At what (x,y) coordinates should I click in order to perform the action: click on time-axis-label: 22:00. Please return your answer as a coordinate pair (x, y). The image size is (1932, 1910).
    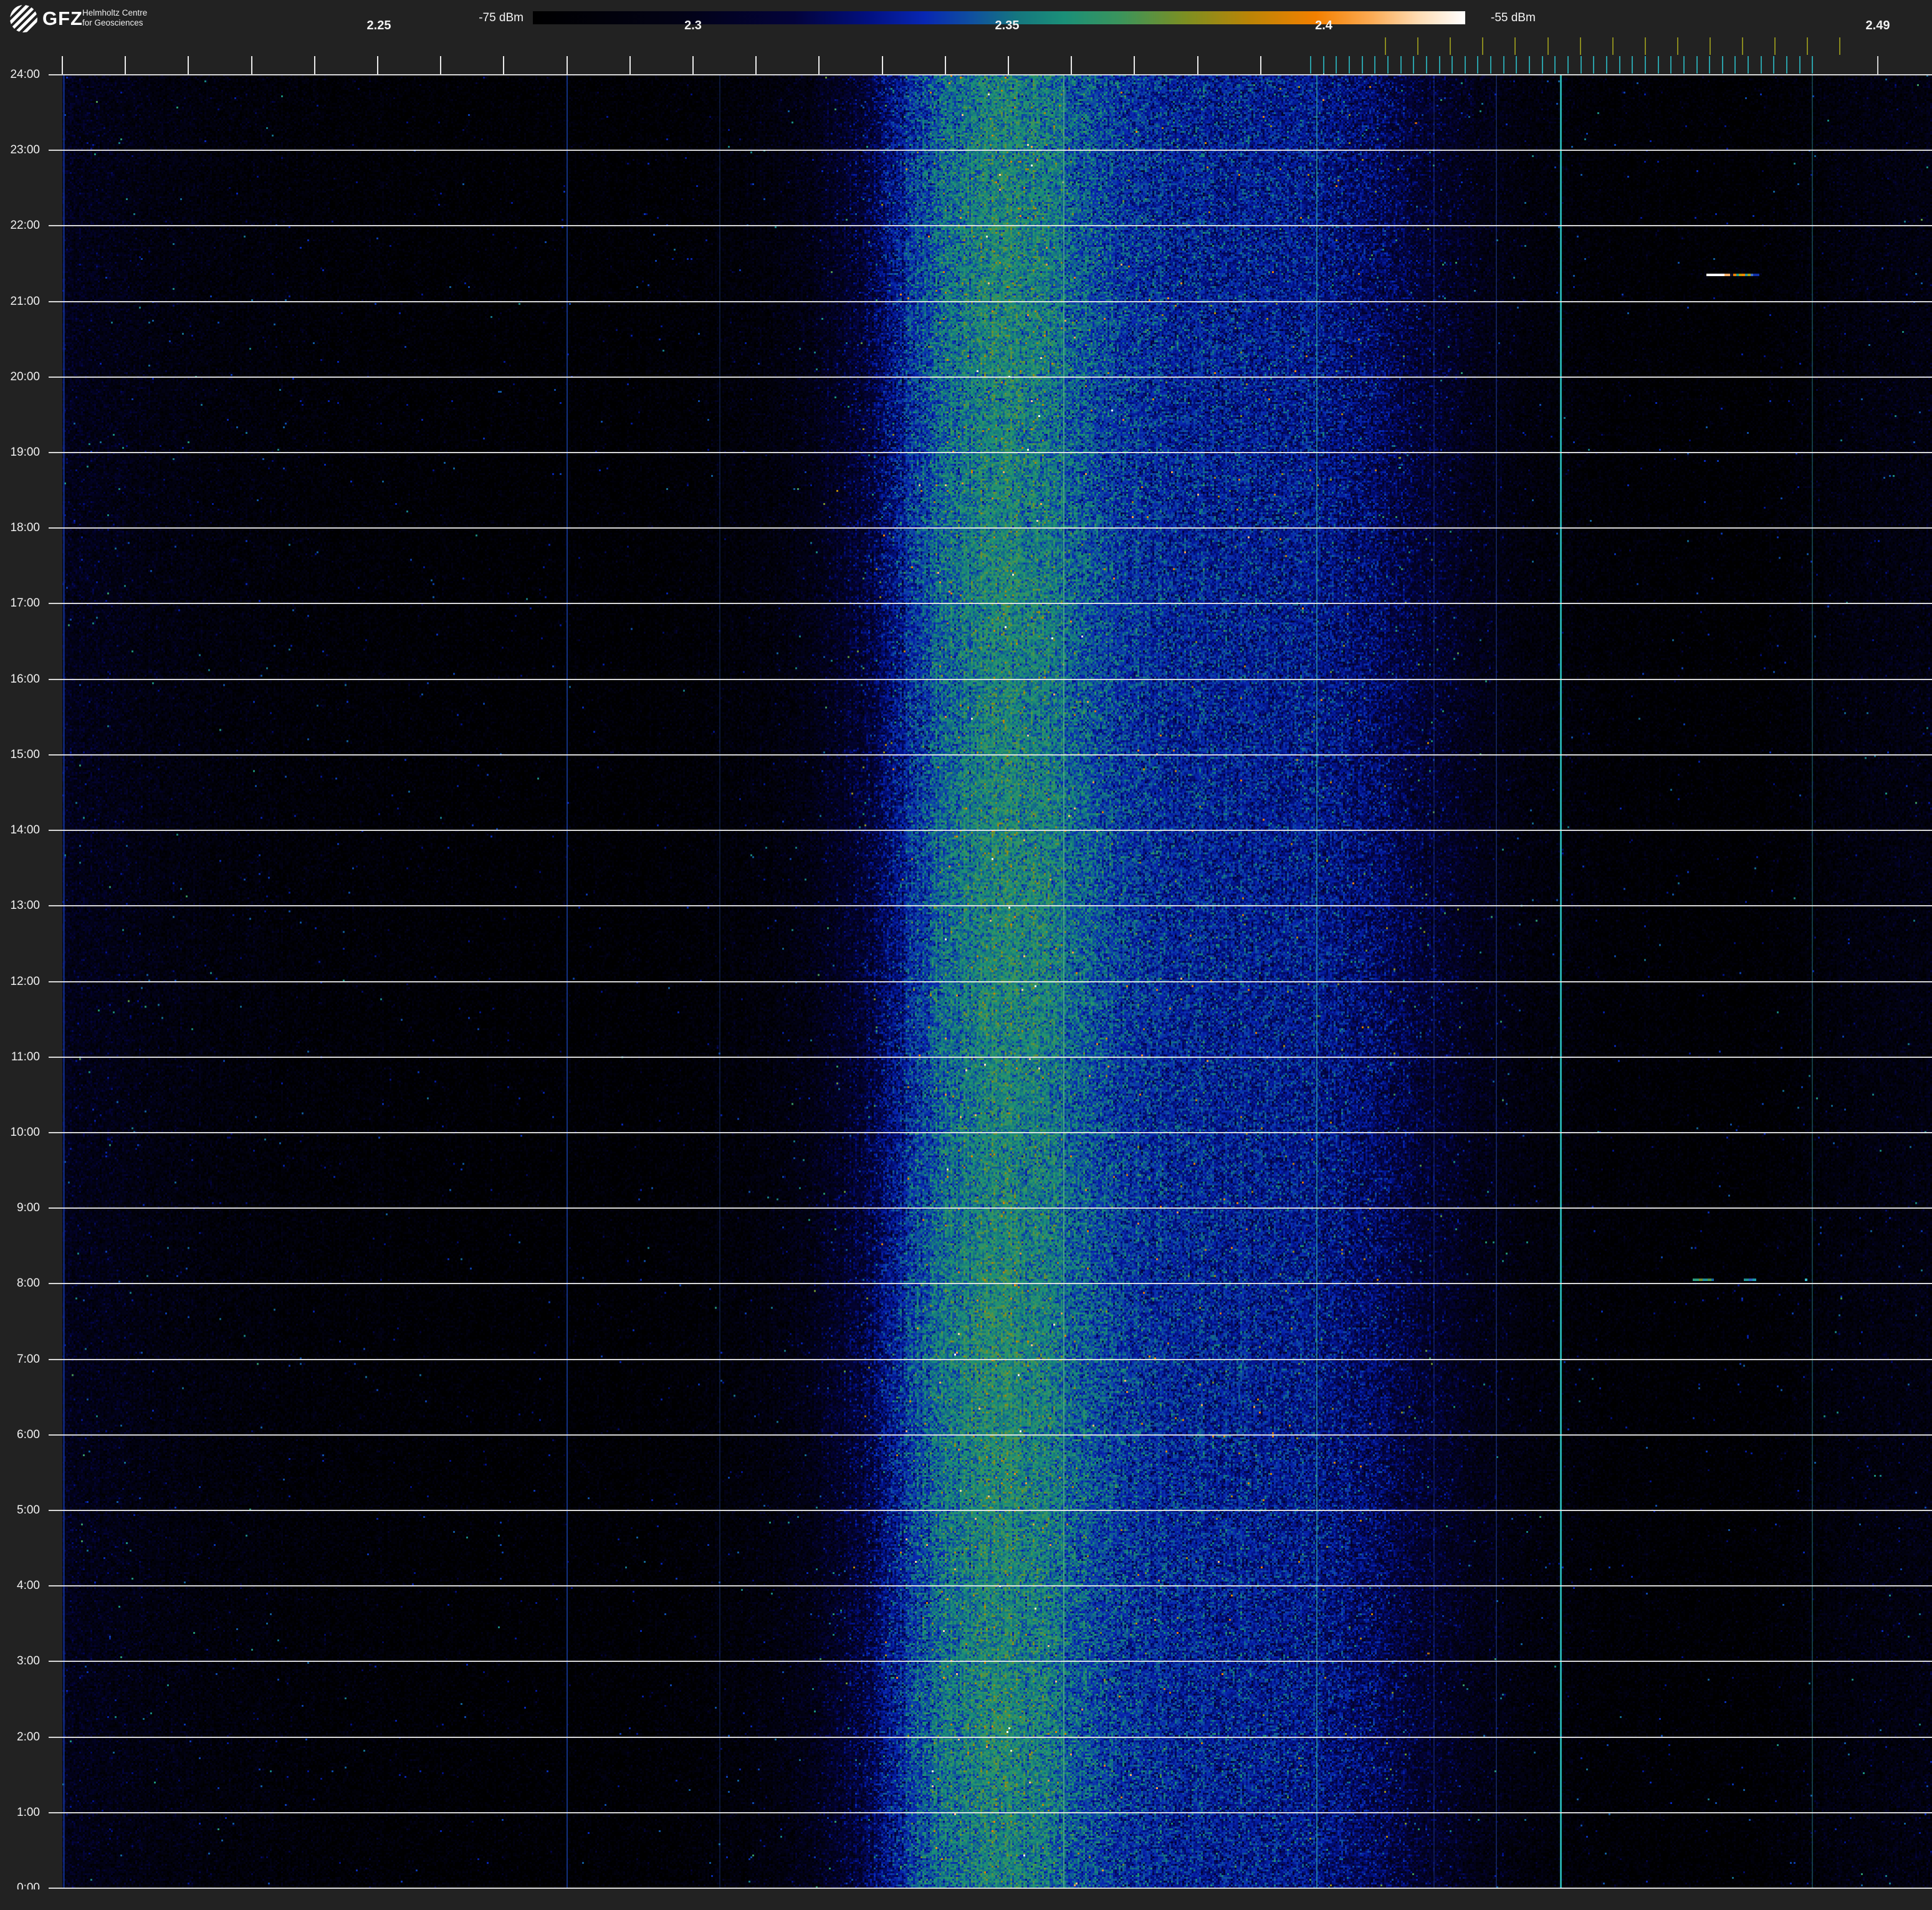
    Looking at the image, I should click on (25, 226).